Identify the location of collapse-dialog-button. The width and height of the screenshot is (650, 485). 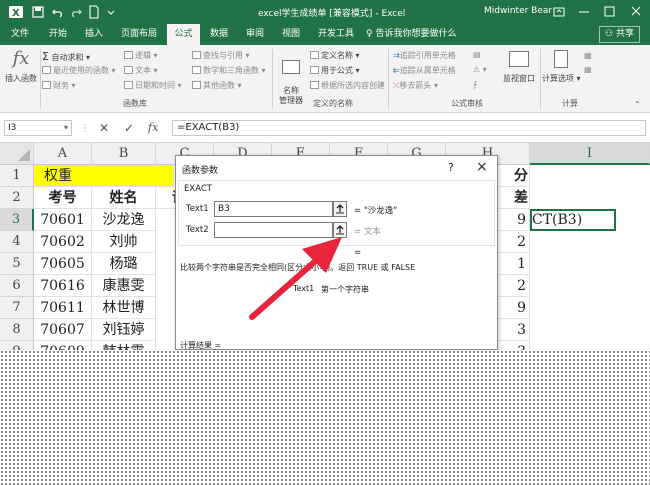
(340, 209).